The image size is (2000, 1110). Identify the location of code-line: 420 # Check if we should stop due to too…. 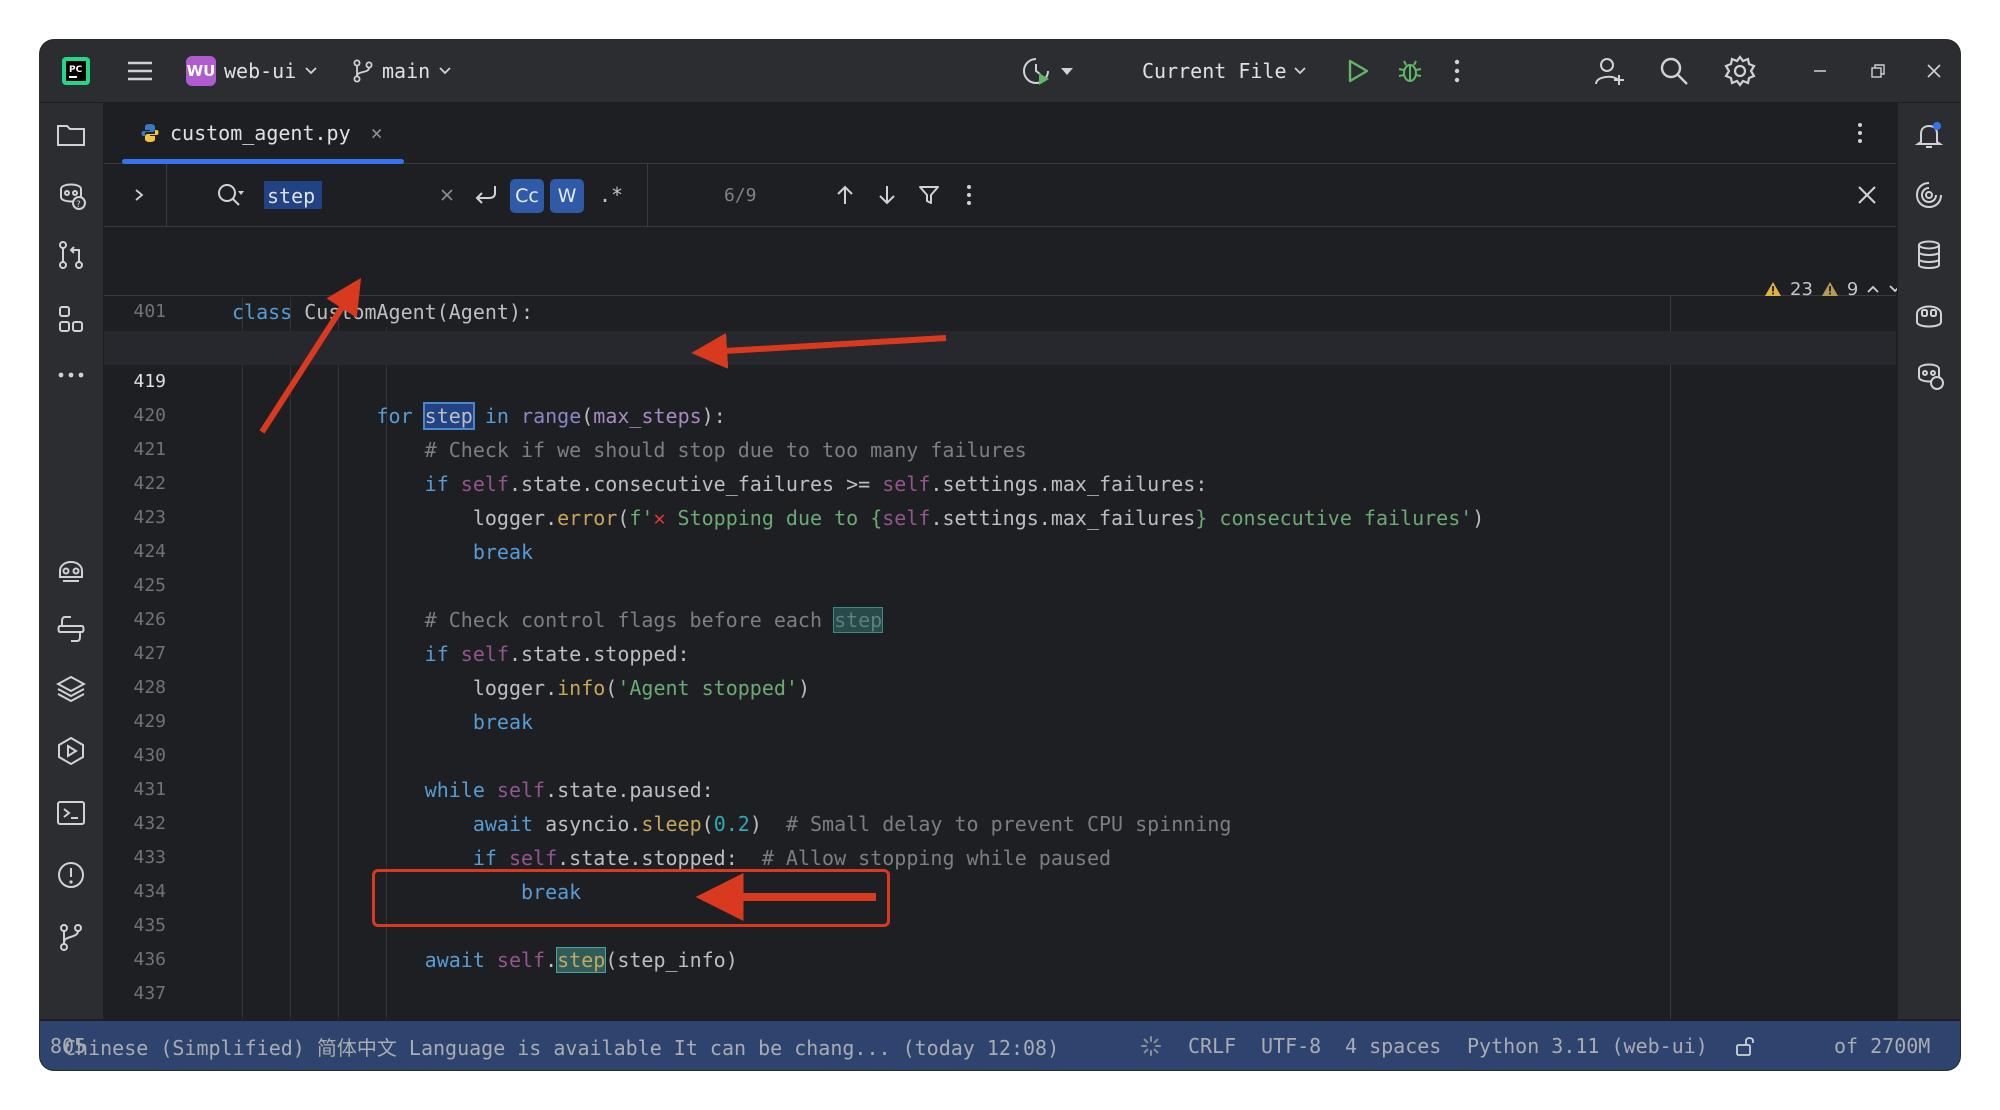
(1000, 413).